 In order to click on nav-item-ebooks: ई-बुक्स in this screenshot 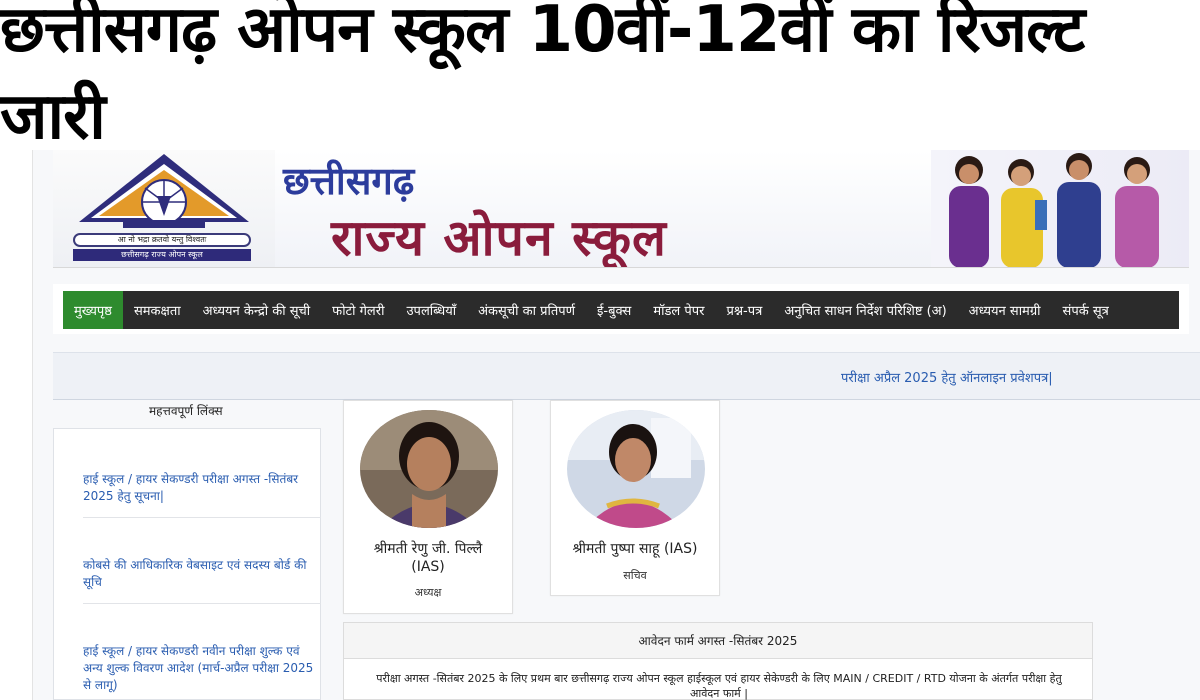, I will do `click(614, 310)`.